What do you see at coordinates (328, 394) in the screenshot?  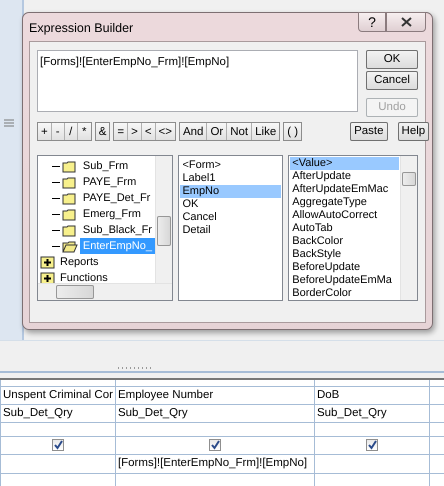 I see `field-name: DoB` at bounding box center [328, 394].